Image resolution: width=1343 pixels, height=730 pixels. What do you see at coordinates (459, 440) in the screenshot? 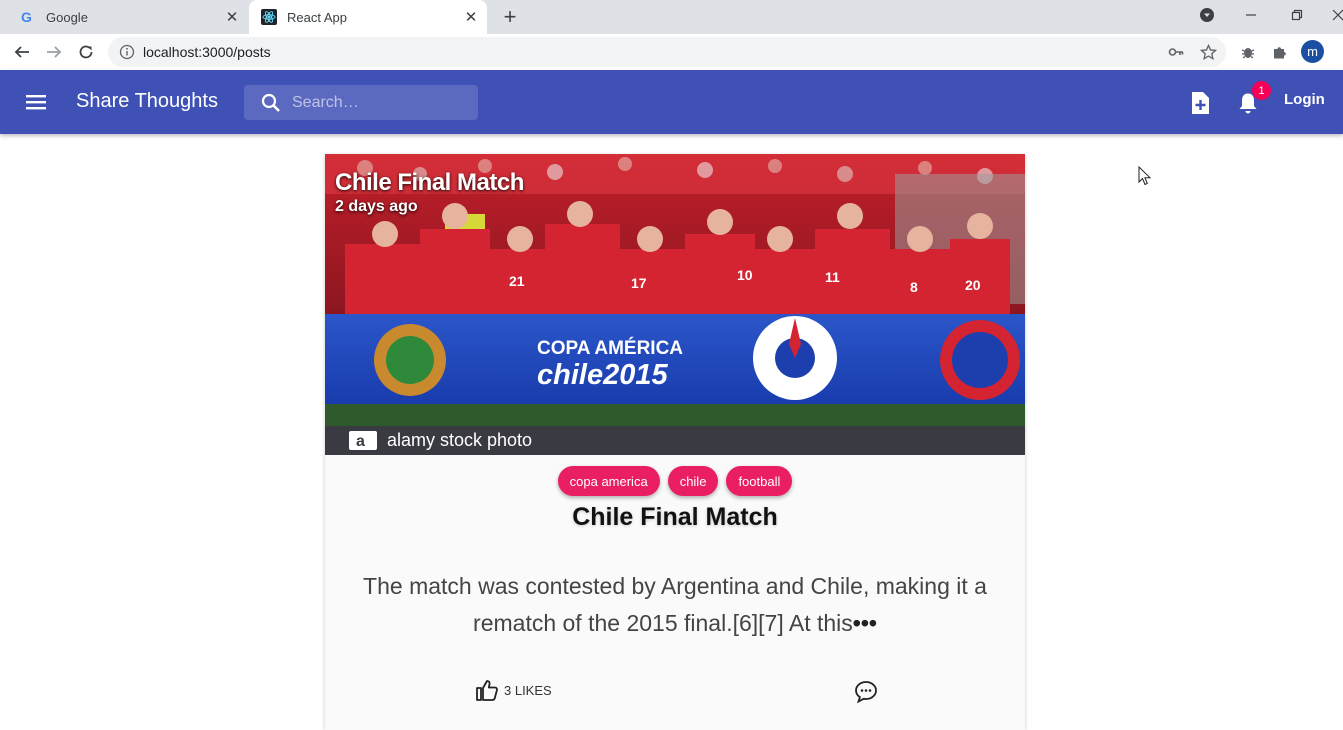
I see `watermark-text: alamy stock photo` at bounding box center [459, 440].